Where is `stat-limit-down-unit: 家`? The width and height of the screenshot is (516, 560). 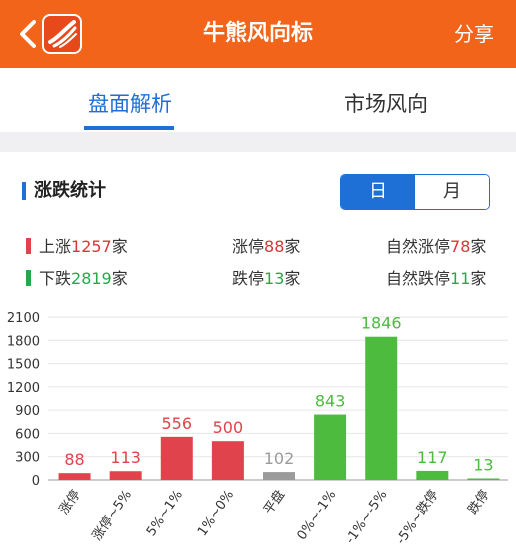
stat-limit-down-unit: 家 is located at coordinates (292, 278).